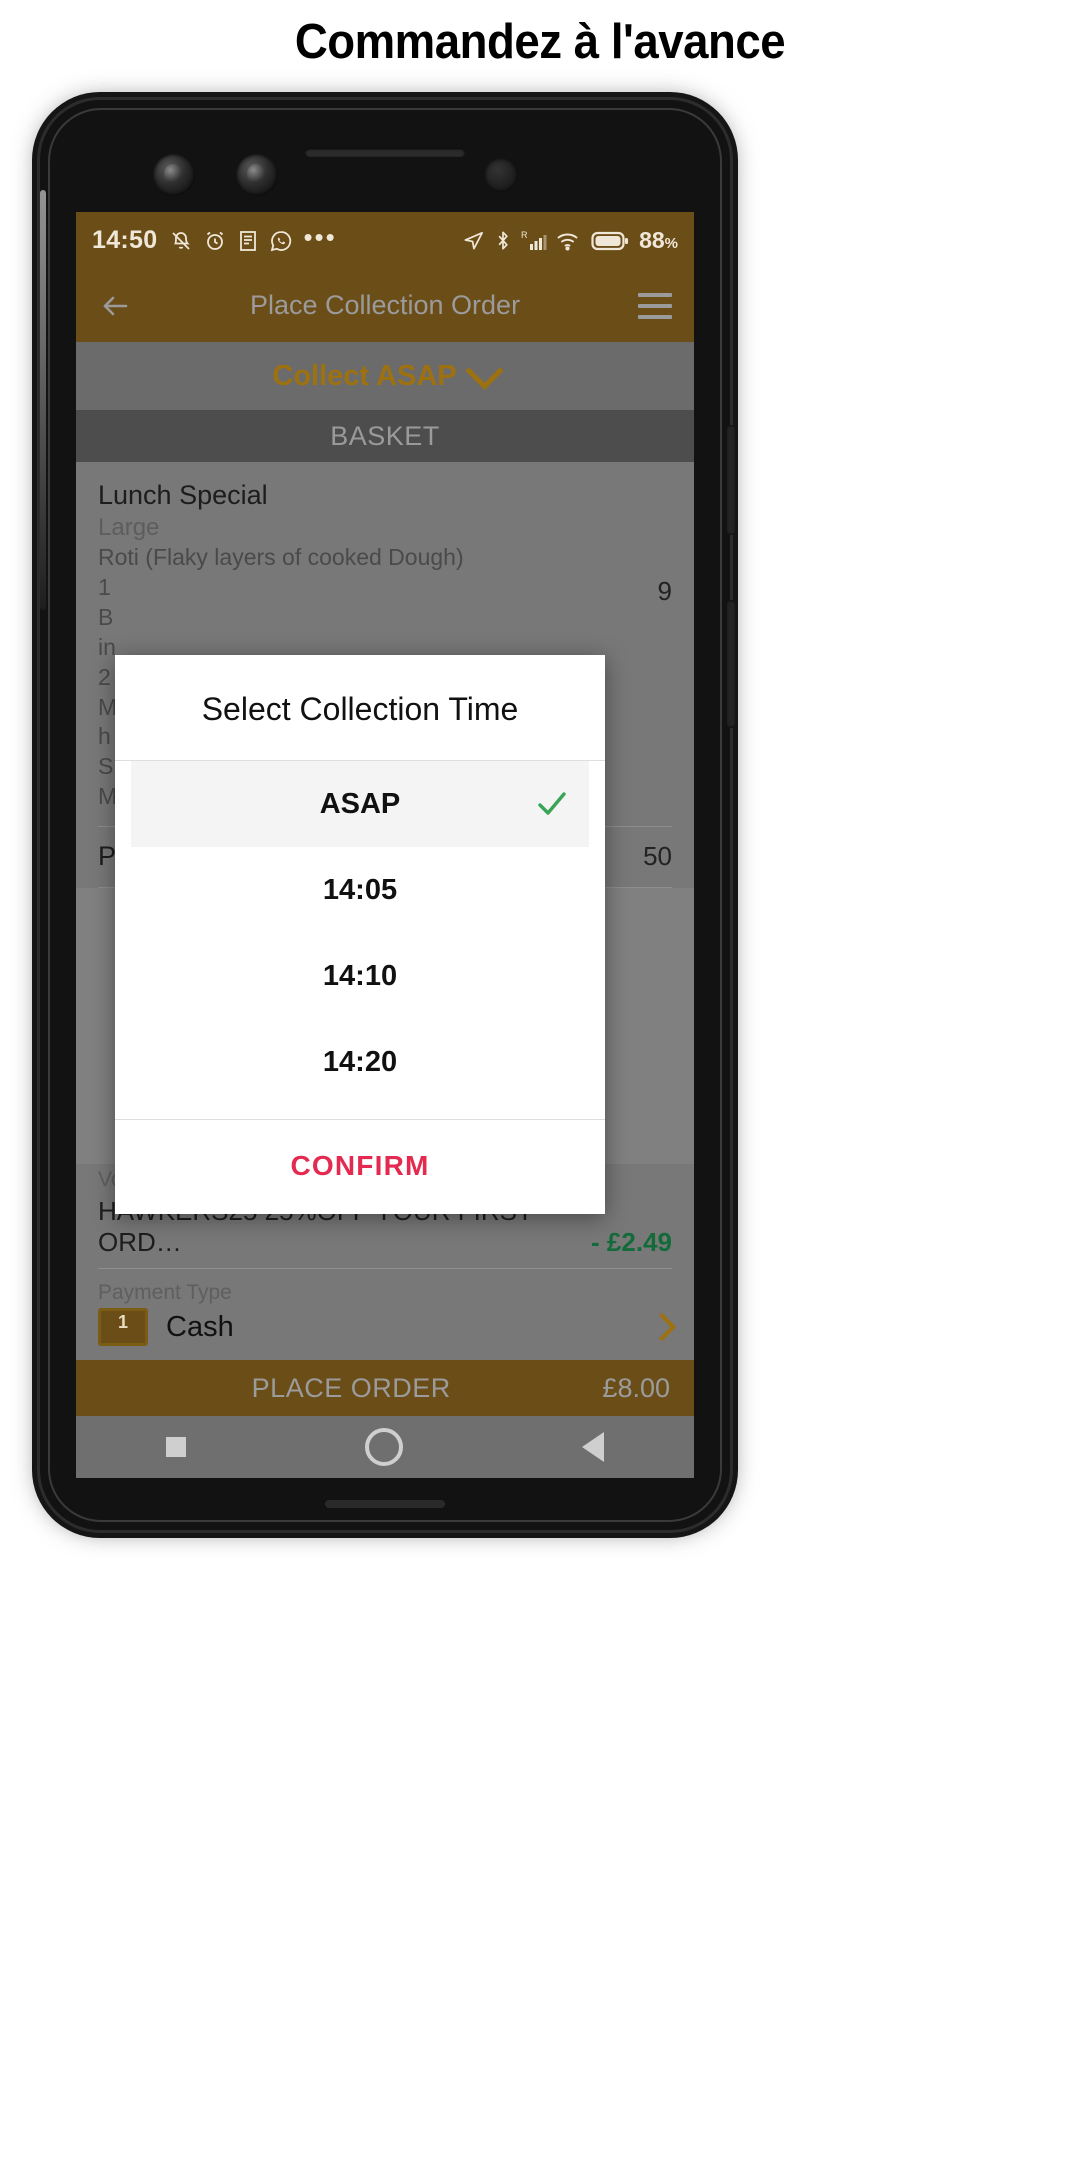 The image size is (1080, 2160). What do you see at coordinates (474, 240) in the screenshot?
I see `location-arrow-icon` at bounding box center [474, 240].